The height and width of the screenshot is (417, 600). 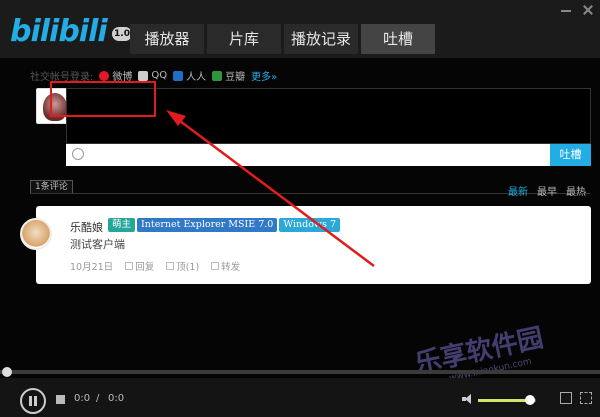 I want to click on thumbs-up-icon, so click(x=170, y=266).